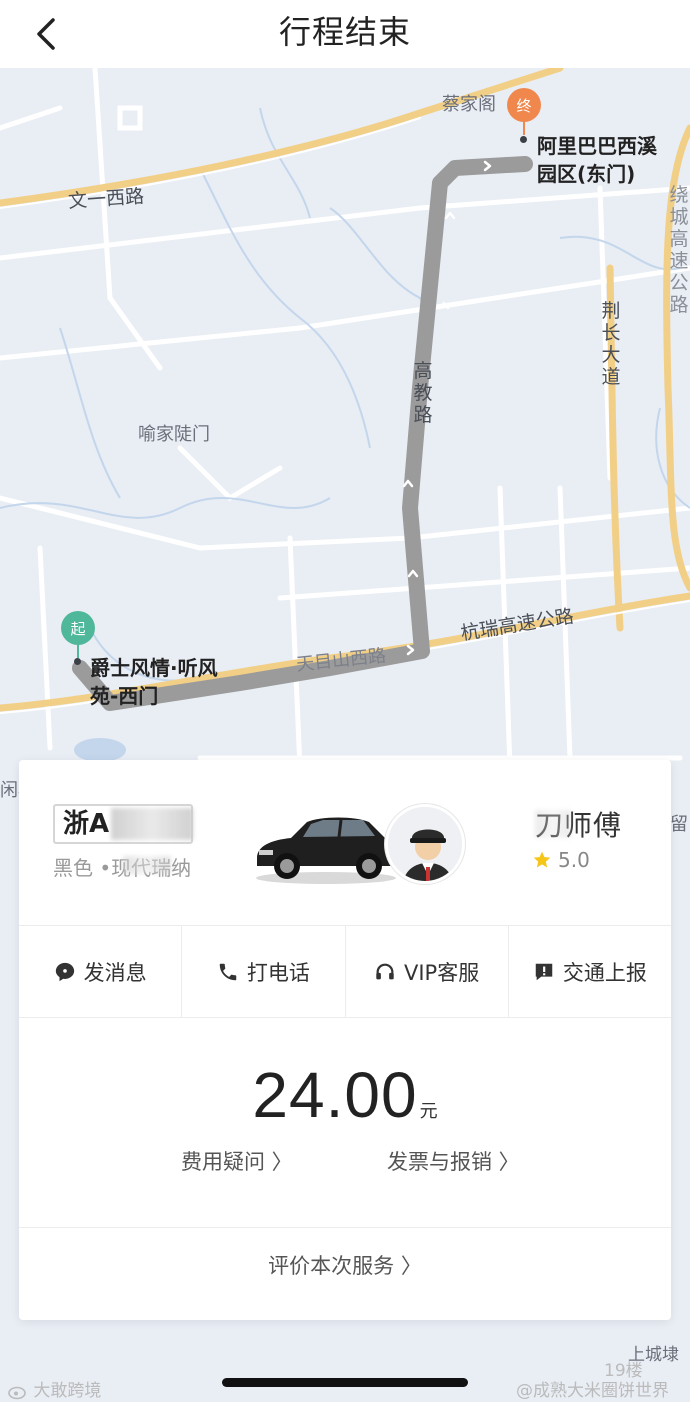 This screenshot has width=690, height=1402. I want to click on weibo-logo-icon, so click(17, 1393).